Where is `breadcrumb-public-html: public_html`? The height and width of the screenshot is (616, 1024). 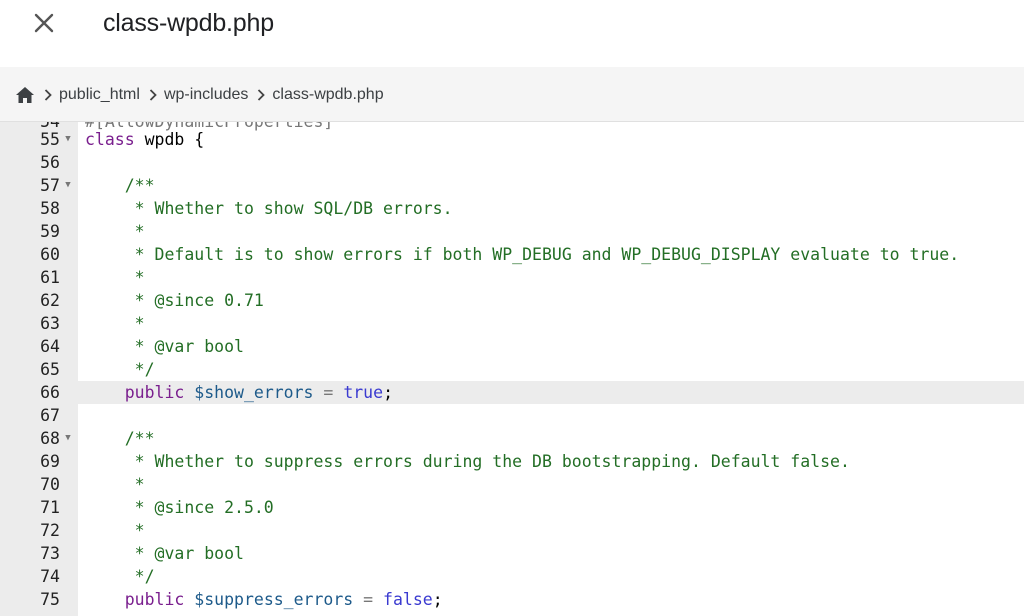
breadcrumb-public-html: public_html is located at coordinates (99, 95).